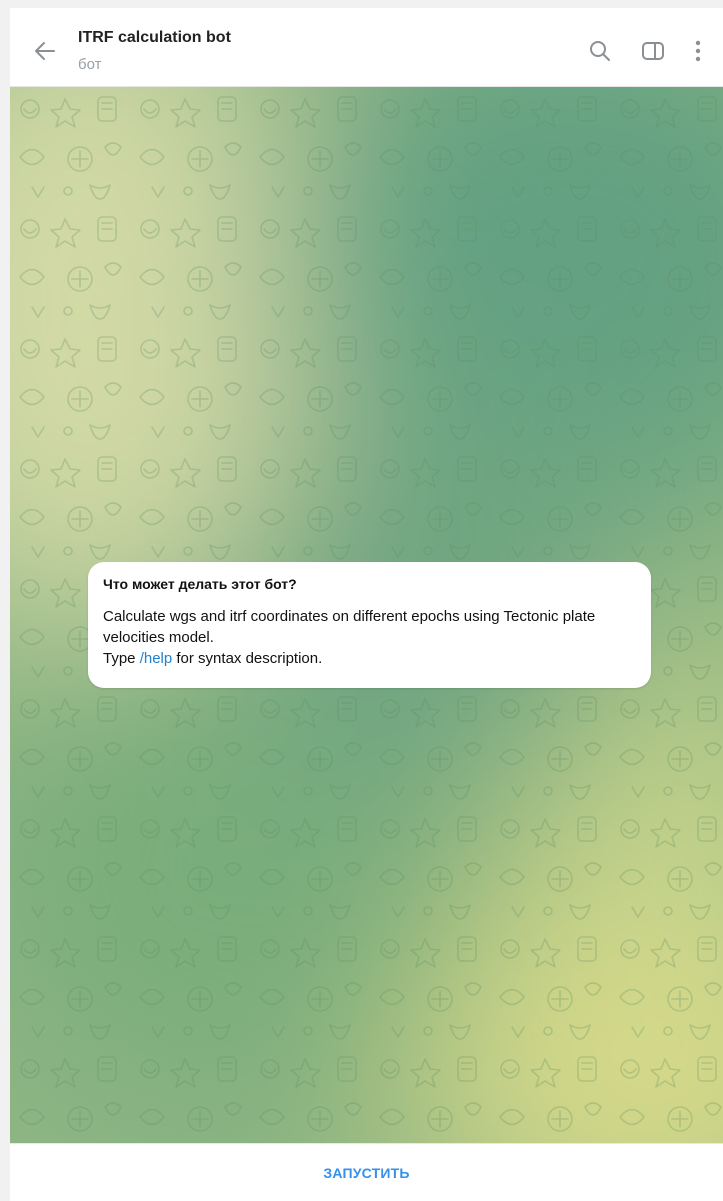  I want to click on back-arrow-icon, so click(45, 51).